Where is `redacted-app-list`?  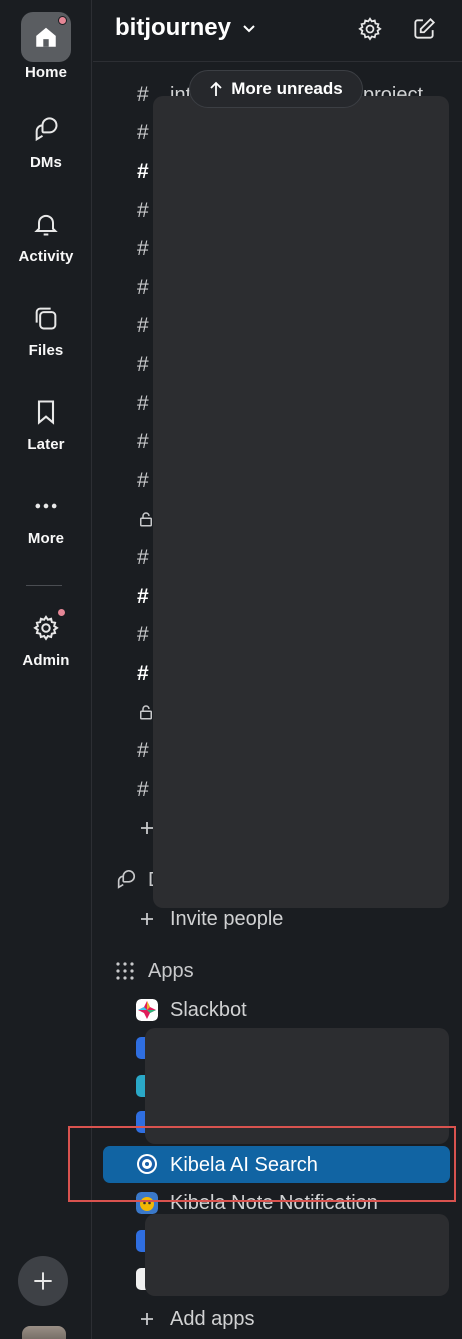 redacted-app-list is located at coordinates (297, 1086).